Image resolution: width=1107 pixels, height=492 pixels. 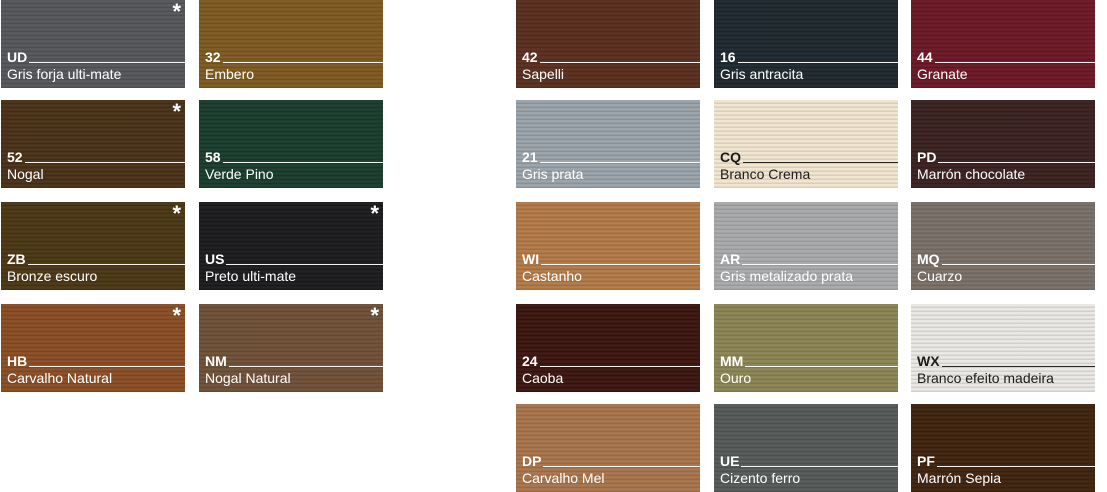 I want to click on swatch-name: Marrón chocolate, so click(x=971, y=174).